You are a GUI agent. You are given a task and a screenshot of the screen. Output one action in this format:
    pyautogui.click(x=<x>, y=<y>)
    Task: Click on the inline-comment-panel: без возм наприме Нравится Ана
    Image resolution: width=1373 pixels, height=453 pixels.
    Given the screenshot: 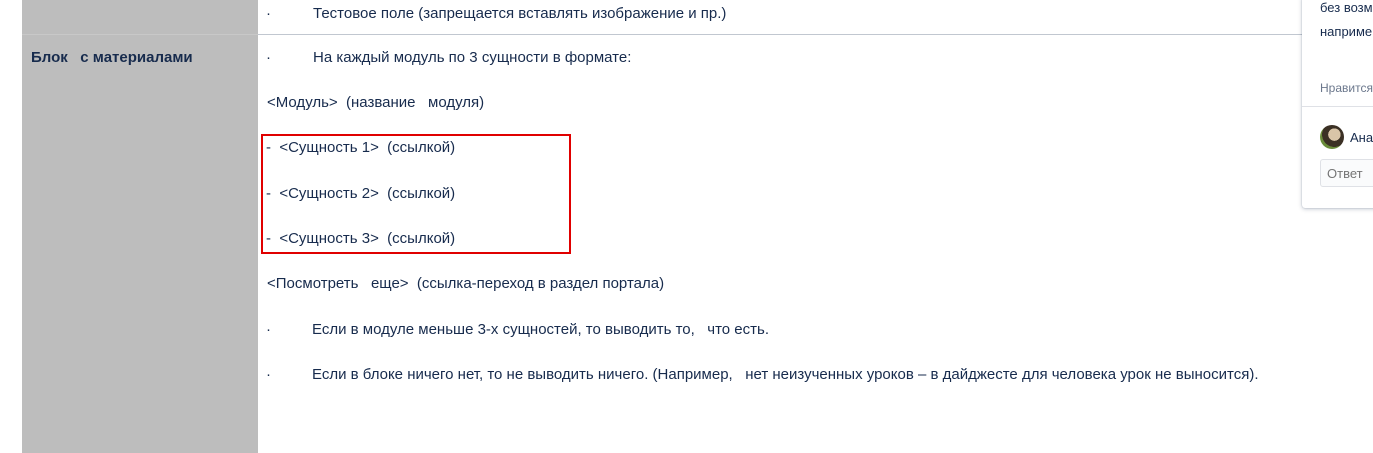 What is the action you would take?
    pyautogui.click(x=1337, y=104)
    